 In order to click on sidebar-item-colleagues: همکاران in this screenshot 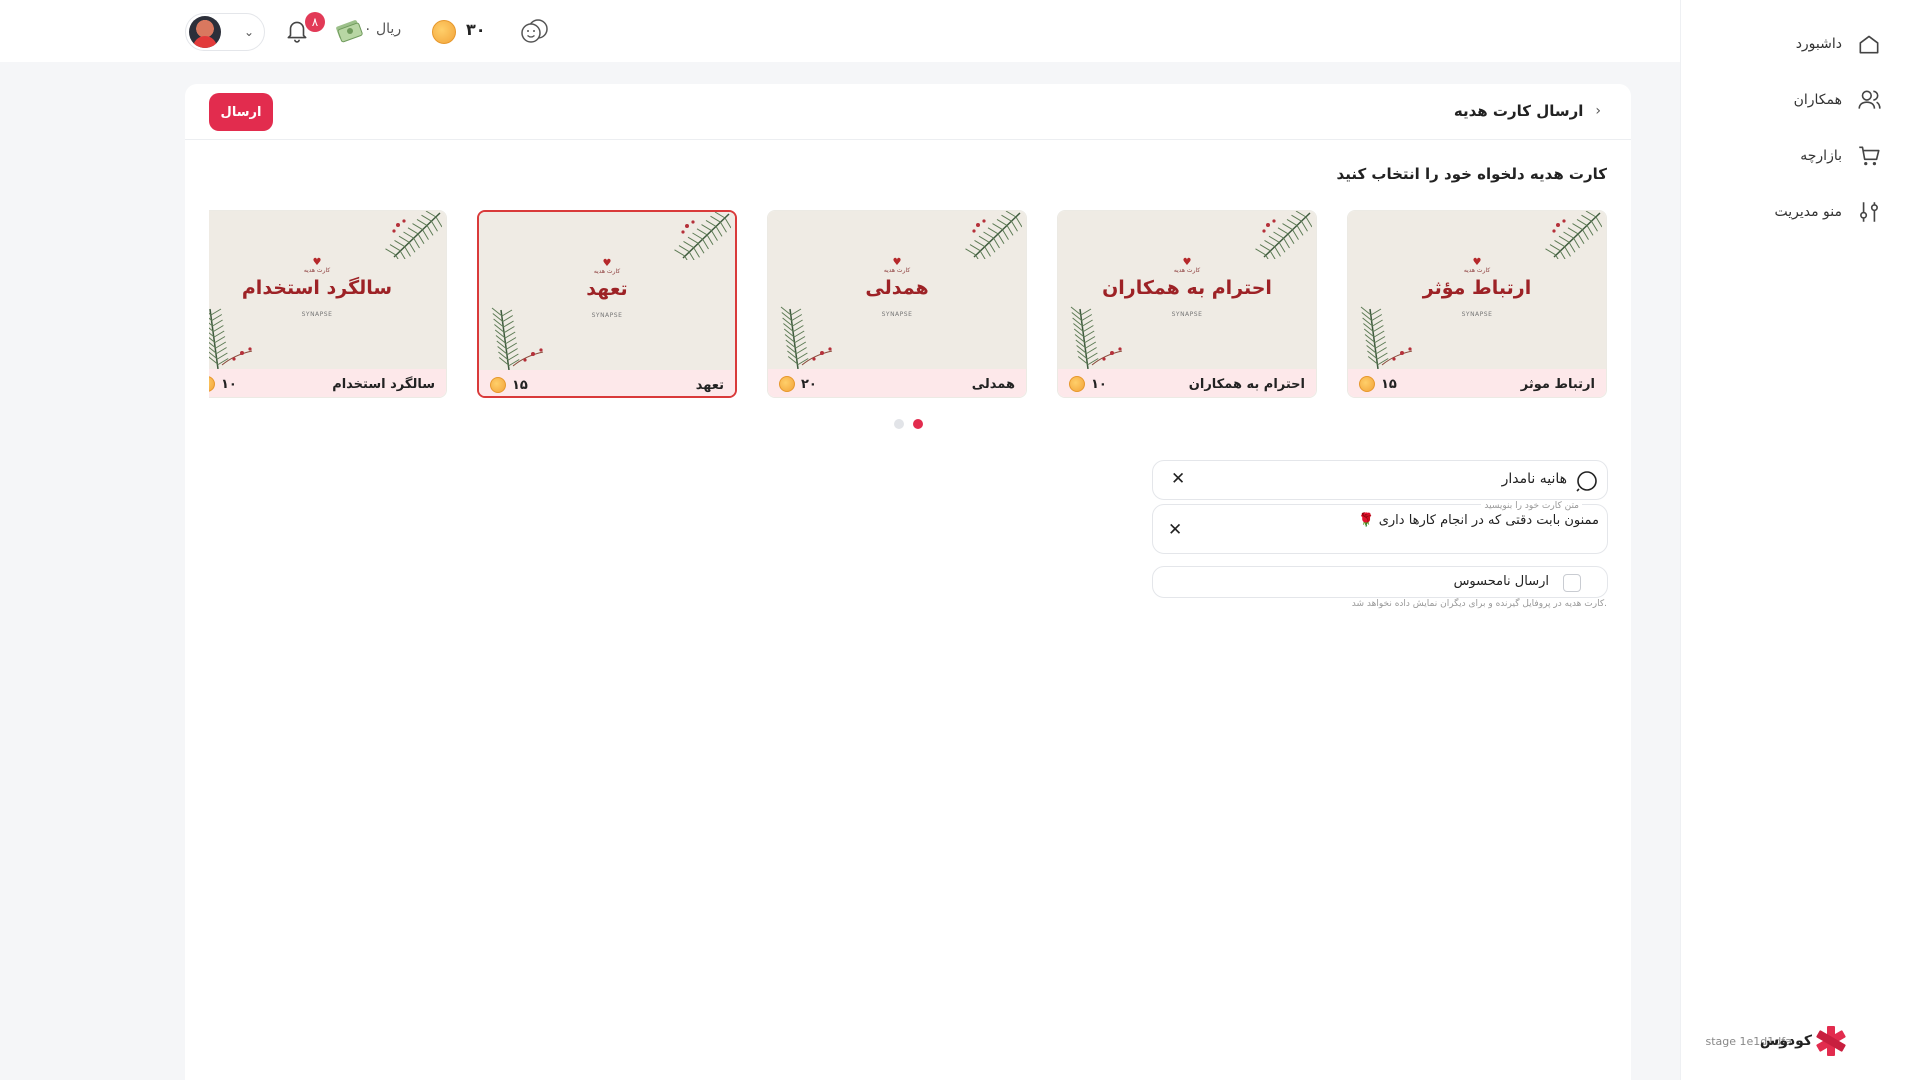, I will do `click(1838, 100)`.